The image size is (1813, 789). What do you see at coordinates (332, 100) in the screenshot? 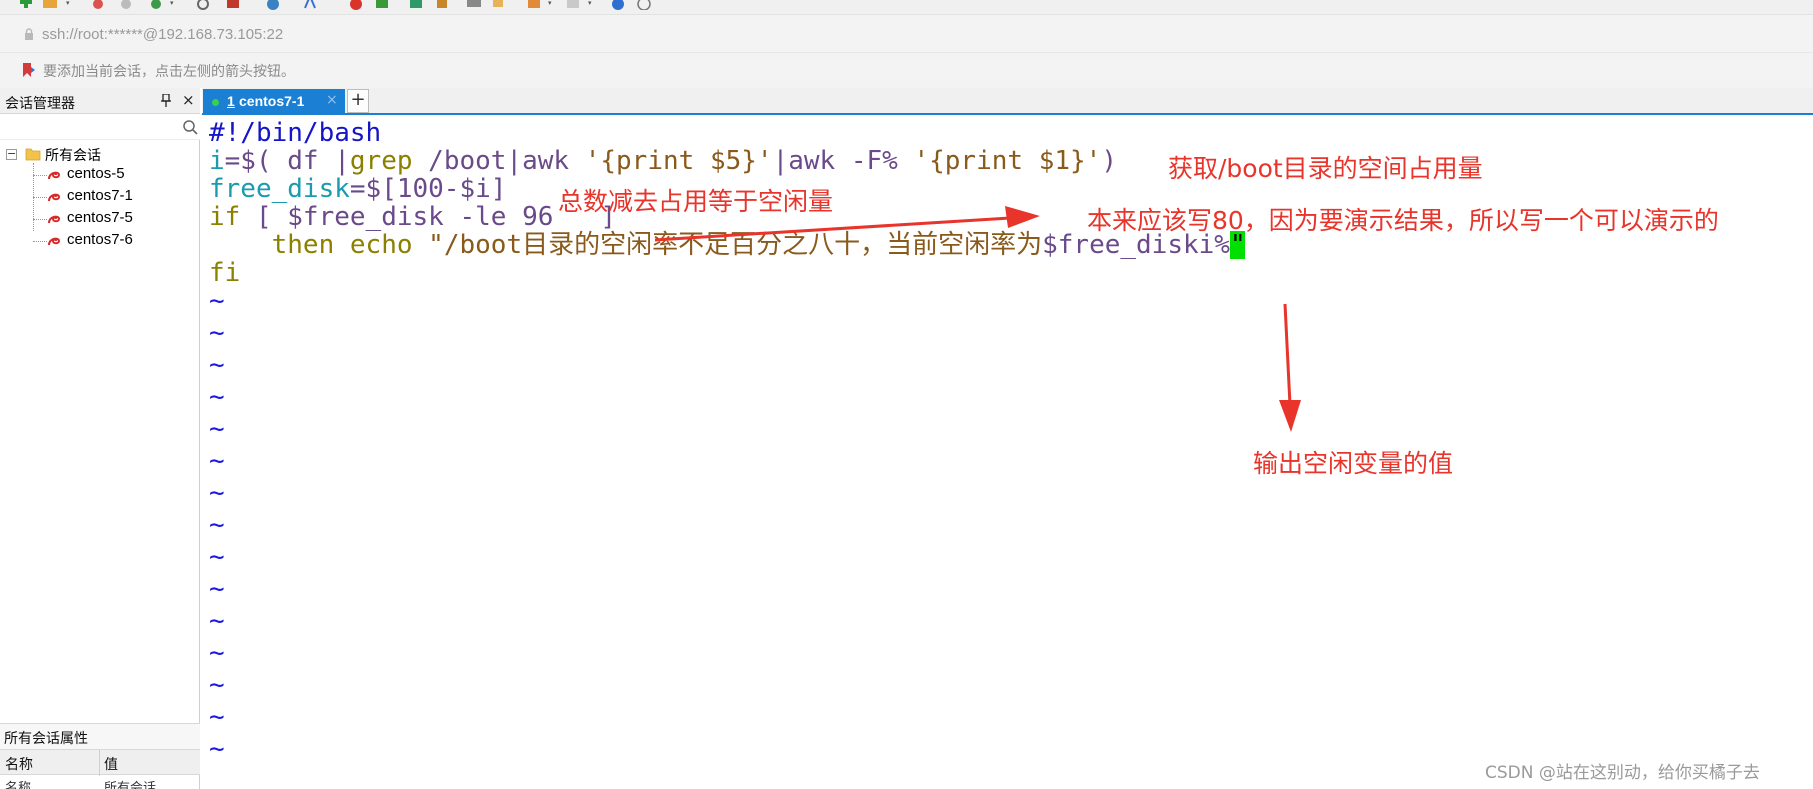
I see `tab-close-icon: ×` at bounding box center [332, 100].